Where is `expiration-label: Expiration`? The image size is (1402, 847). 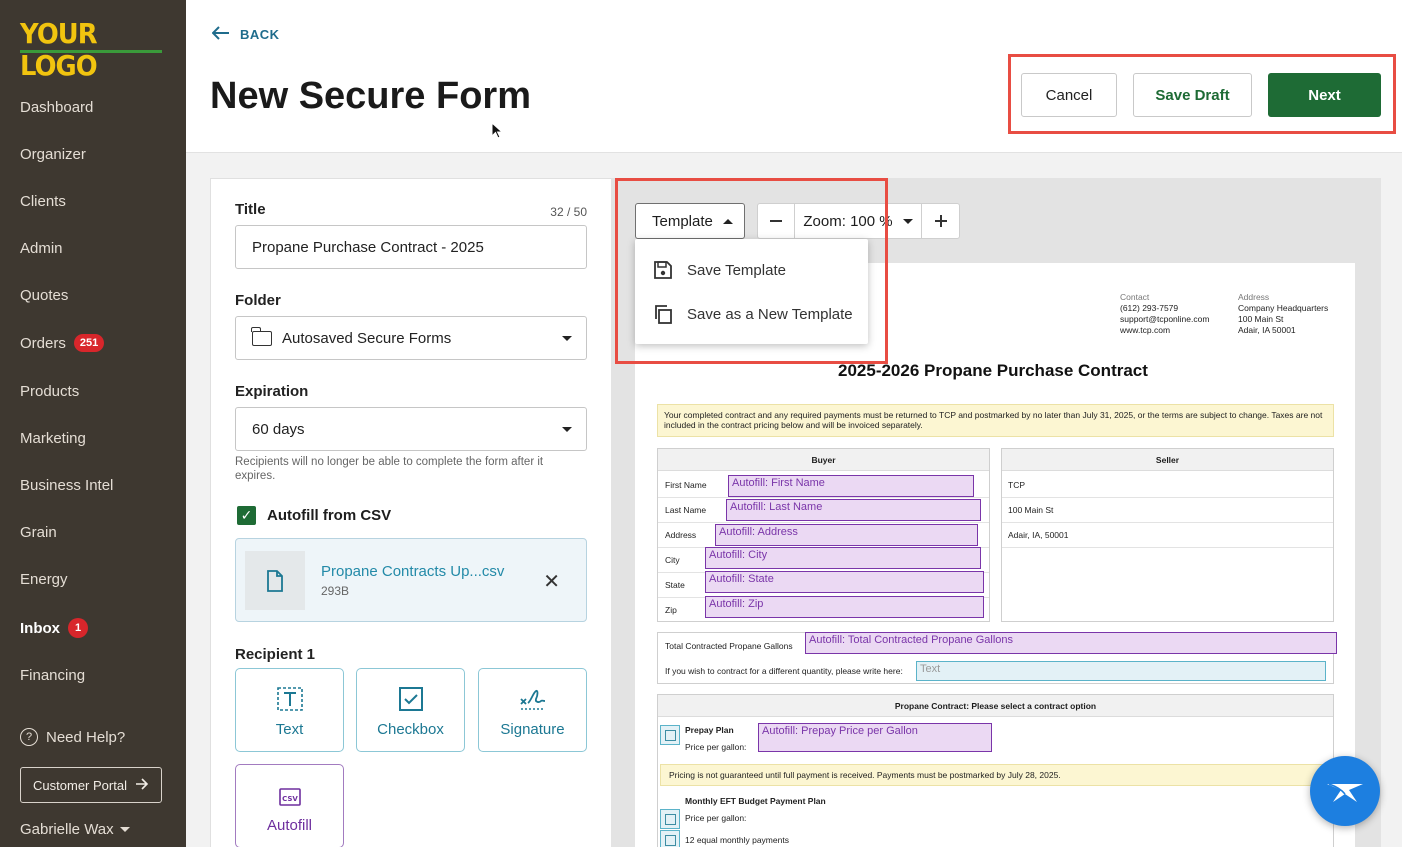
expiration-label: Expiration is located at coordinates (272, 391).